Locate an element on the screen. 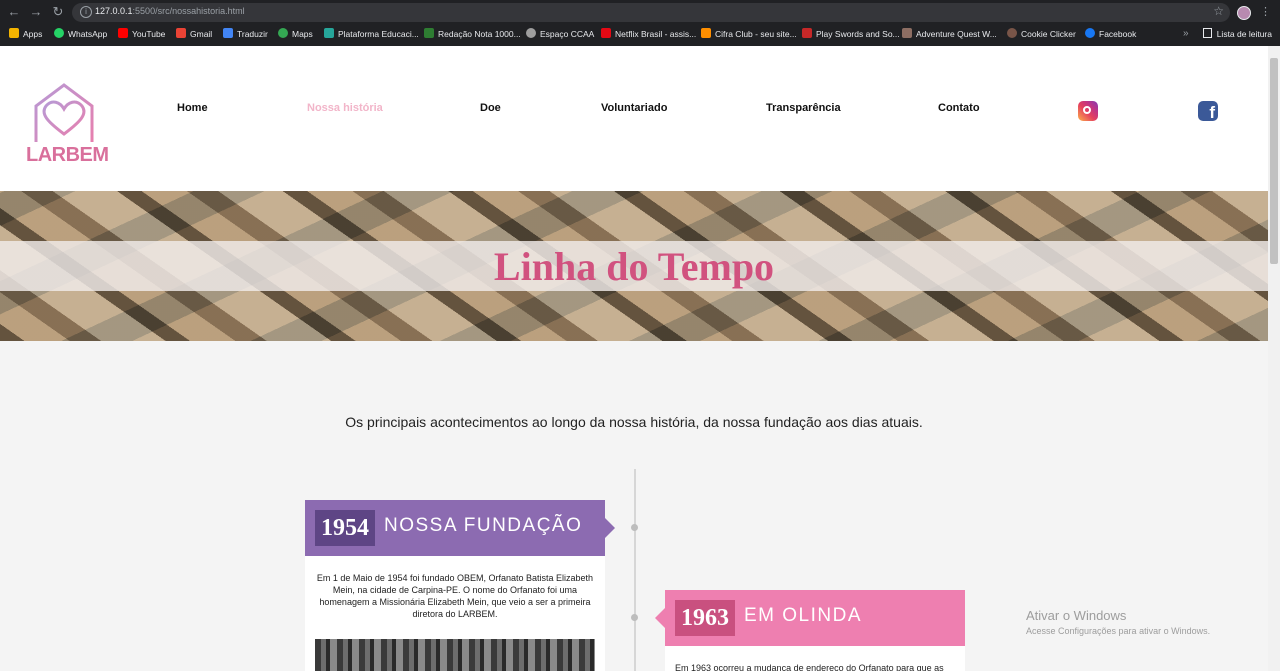 The height and width of the screenshot is (671, 1280). timeline-title: NOSSA FUNDAÇÃO is located at coordinates (483, 525).